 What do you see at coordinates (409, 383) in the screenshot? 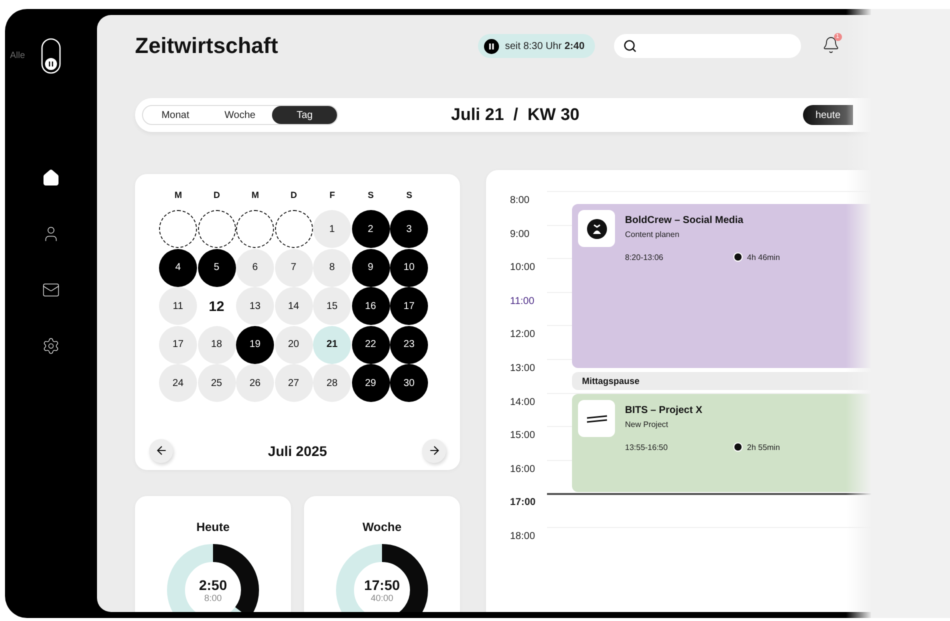
I see `calendar-day: 30` at bounding box center [409, 383].